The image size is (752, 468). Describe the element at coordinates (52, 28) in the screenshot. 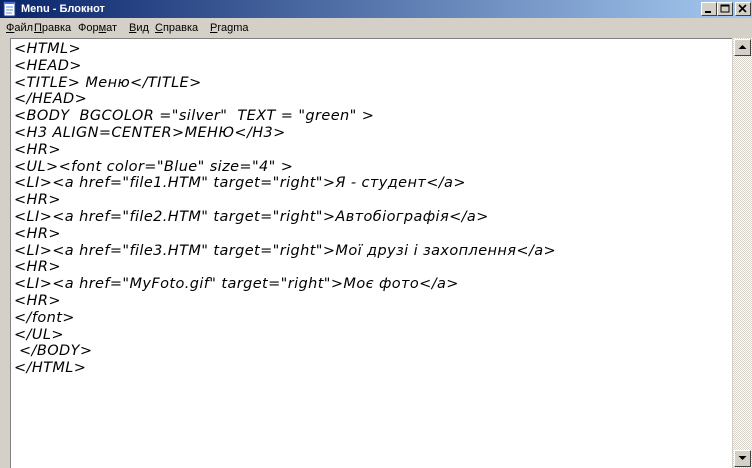

I see `menu-edit: Правка` at that location.